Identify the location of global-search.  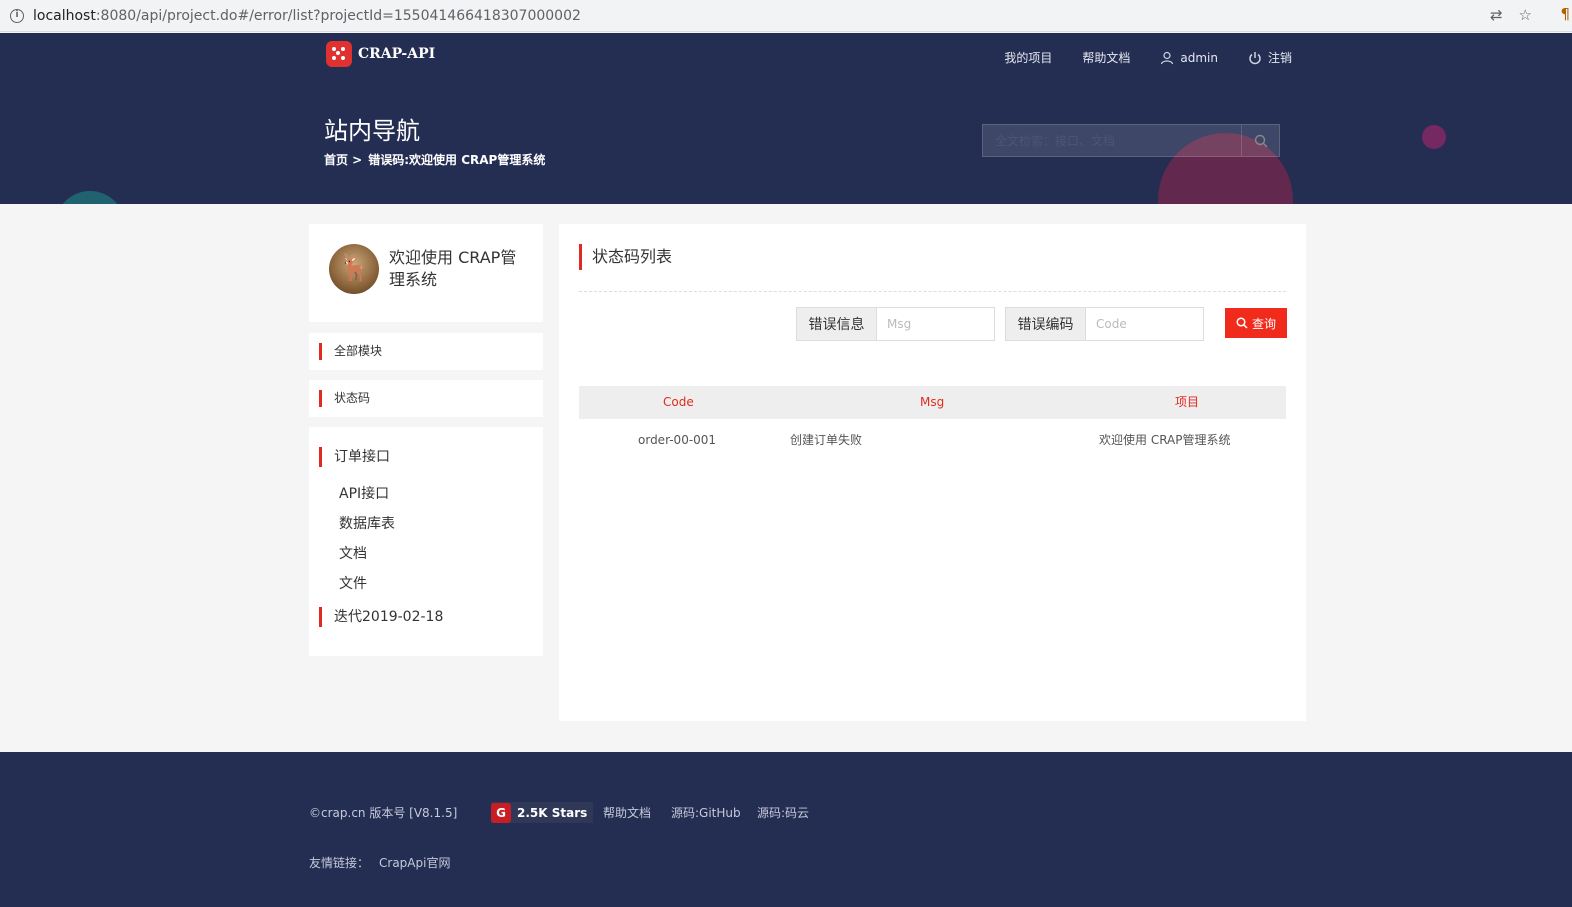
(1131, 140).